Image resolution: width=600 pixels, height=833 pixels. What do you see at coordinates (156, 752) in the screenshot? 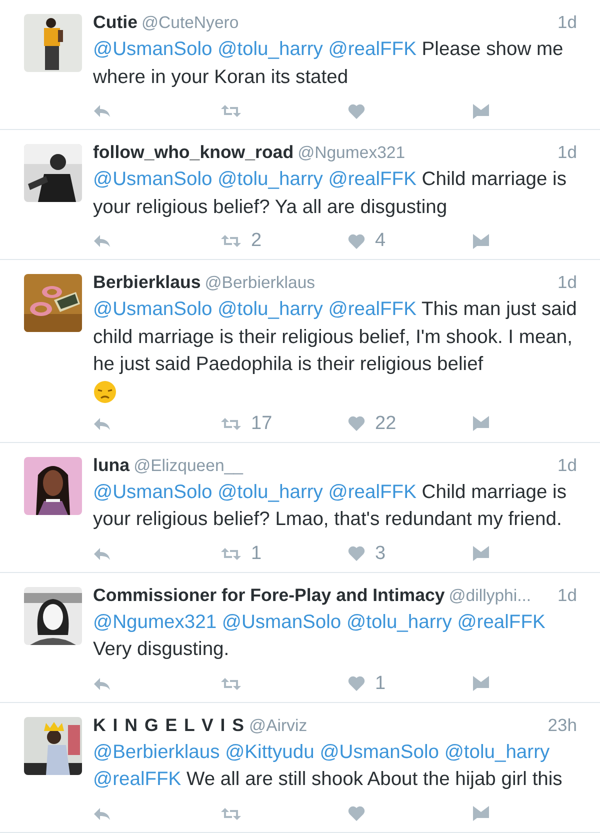
I see `mention-link: @Berbierklaus` at bounding box center [156, 752].